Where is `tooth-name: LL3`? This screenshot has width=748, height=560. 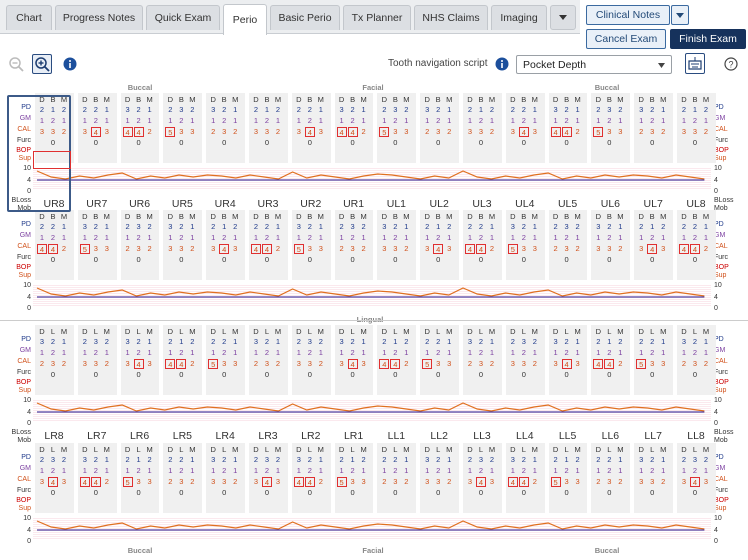 tooth-name: LL3 is located at coordinates (482, 436).